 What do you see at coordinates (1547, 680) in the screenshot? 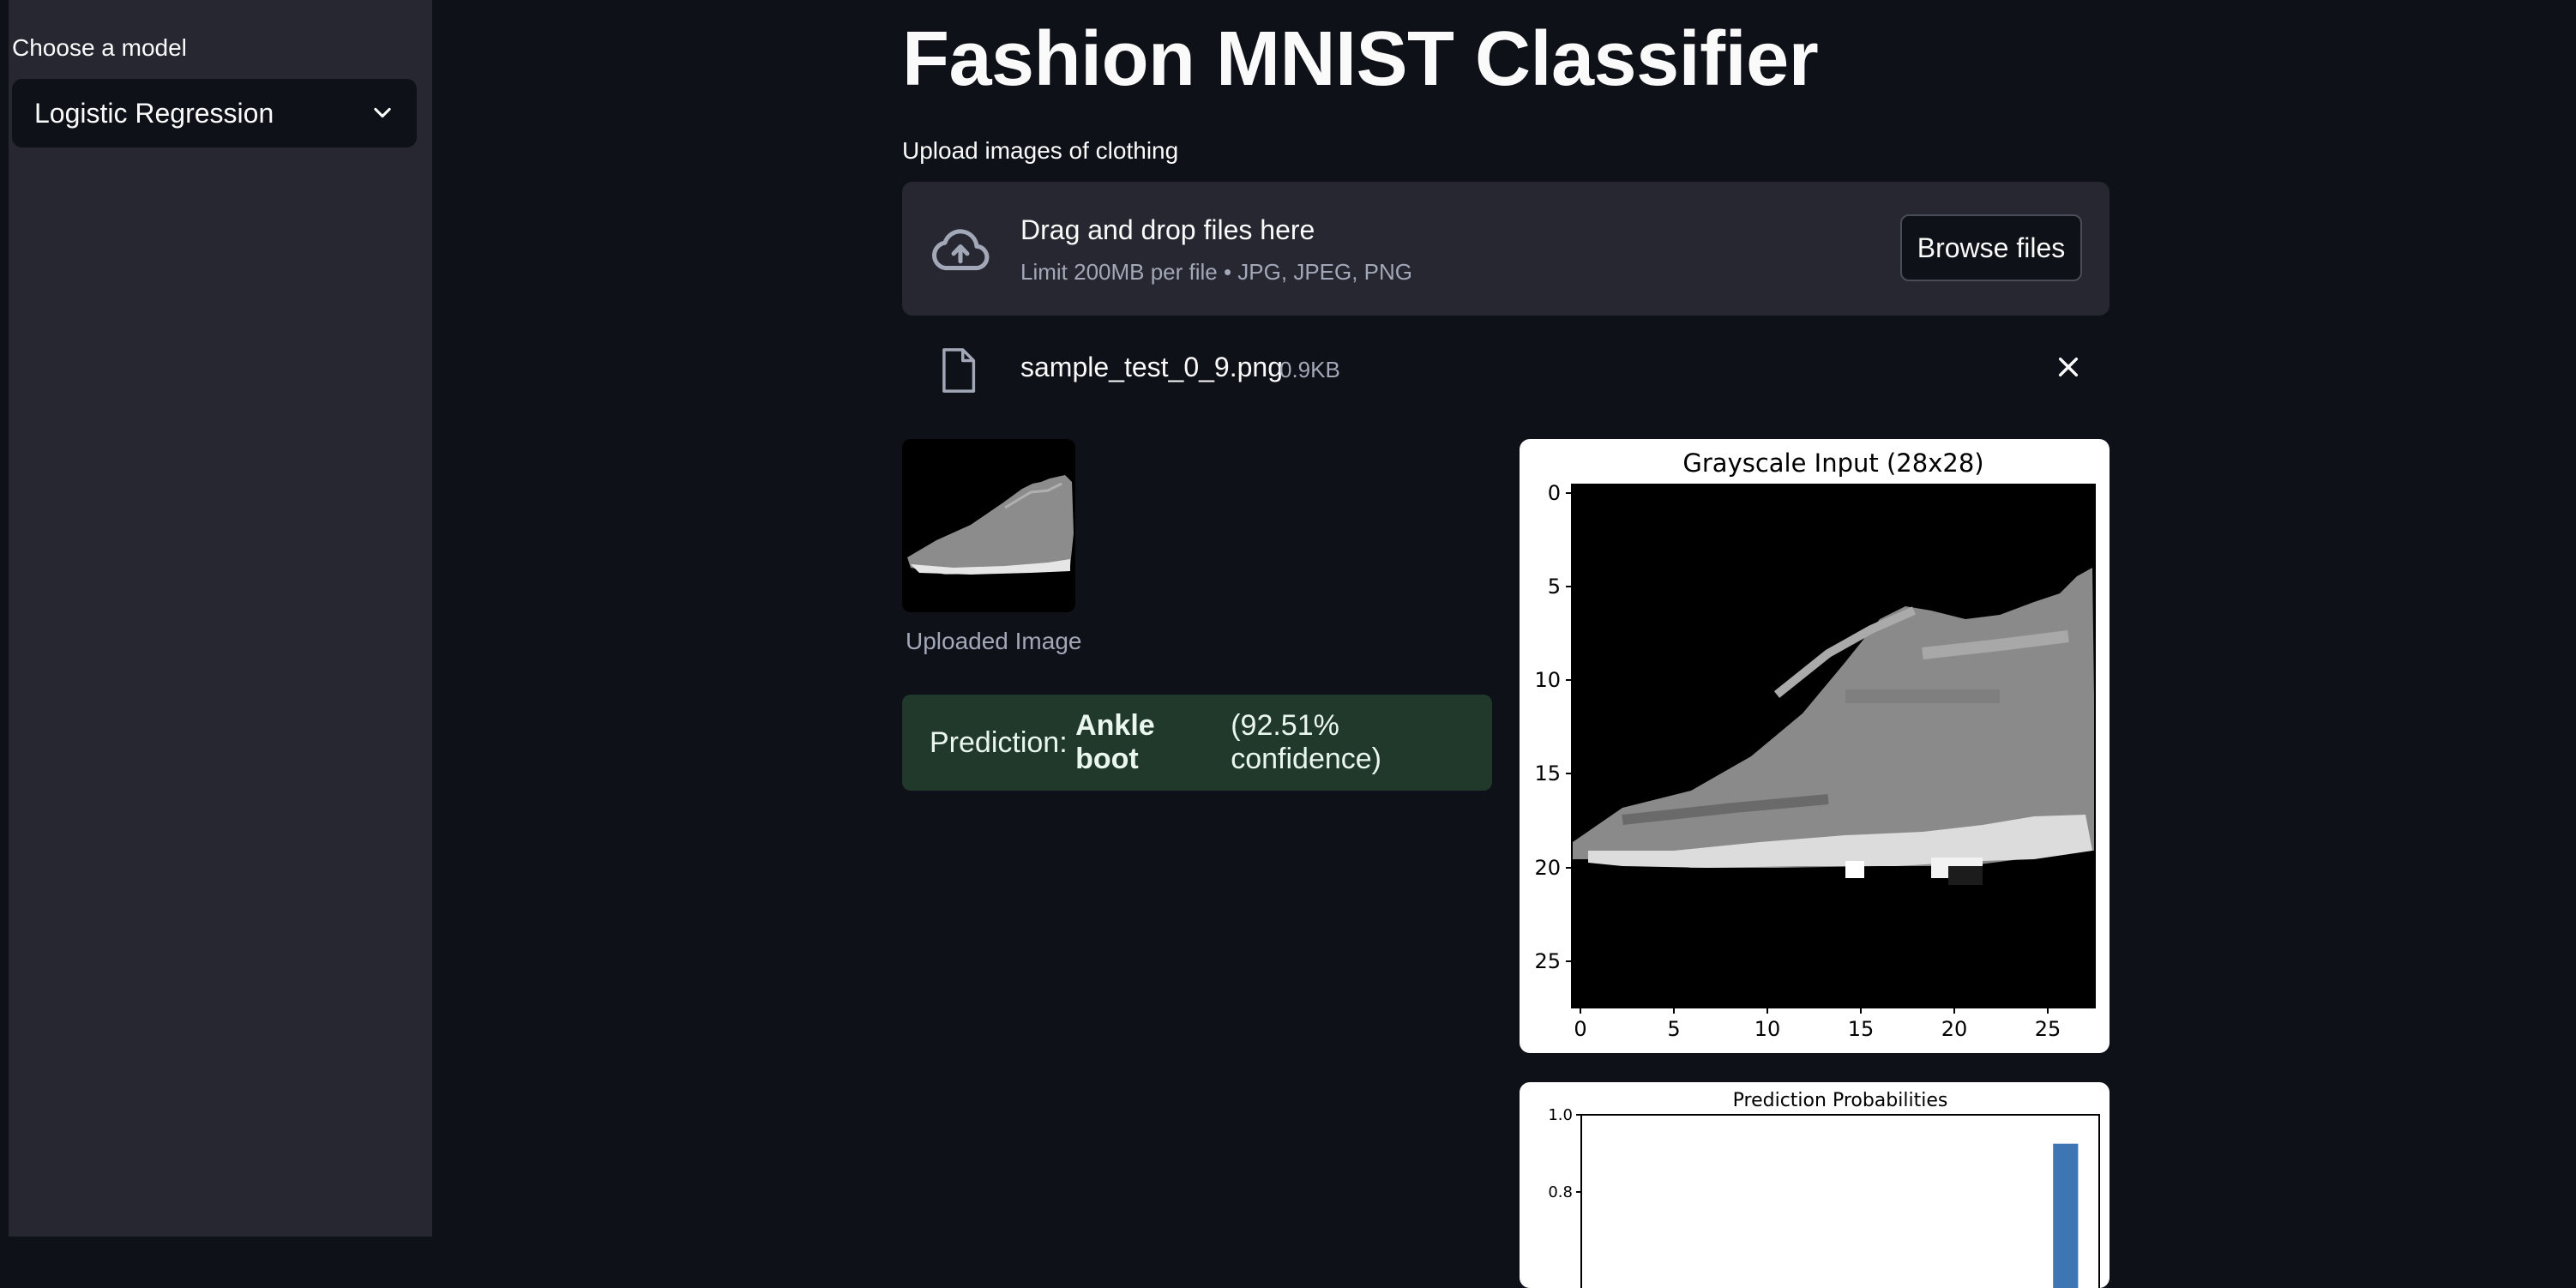
I see `y-tick-label: 10` at bounding box center [1547, 680].